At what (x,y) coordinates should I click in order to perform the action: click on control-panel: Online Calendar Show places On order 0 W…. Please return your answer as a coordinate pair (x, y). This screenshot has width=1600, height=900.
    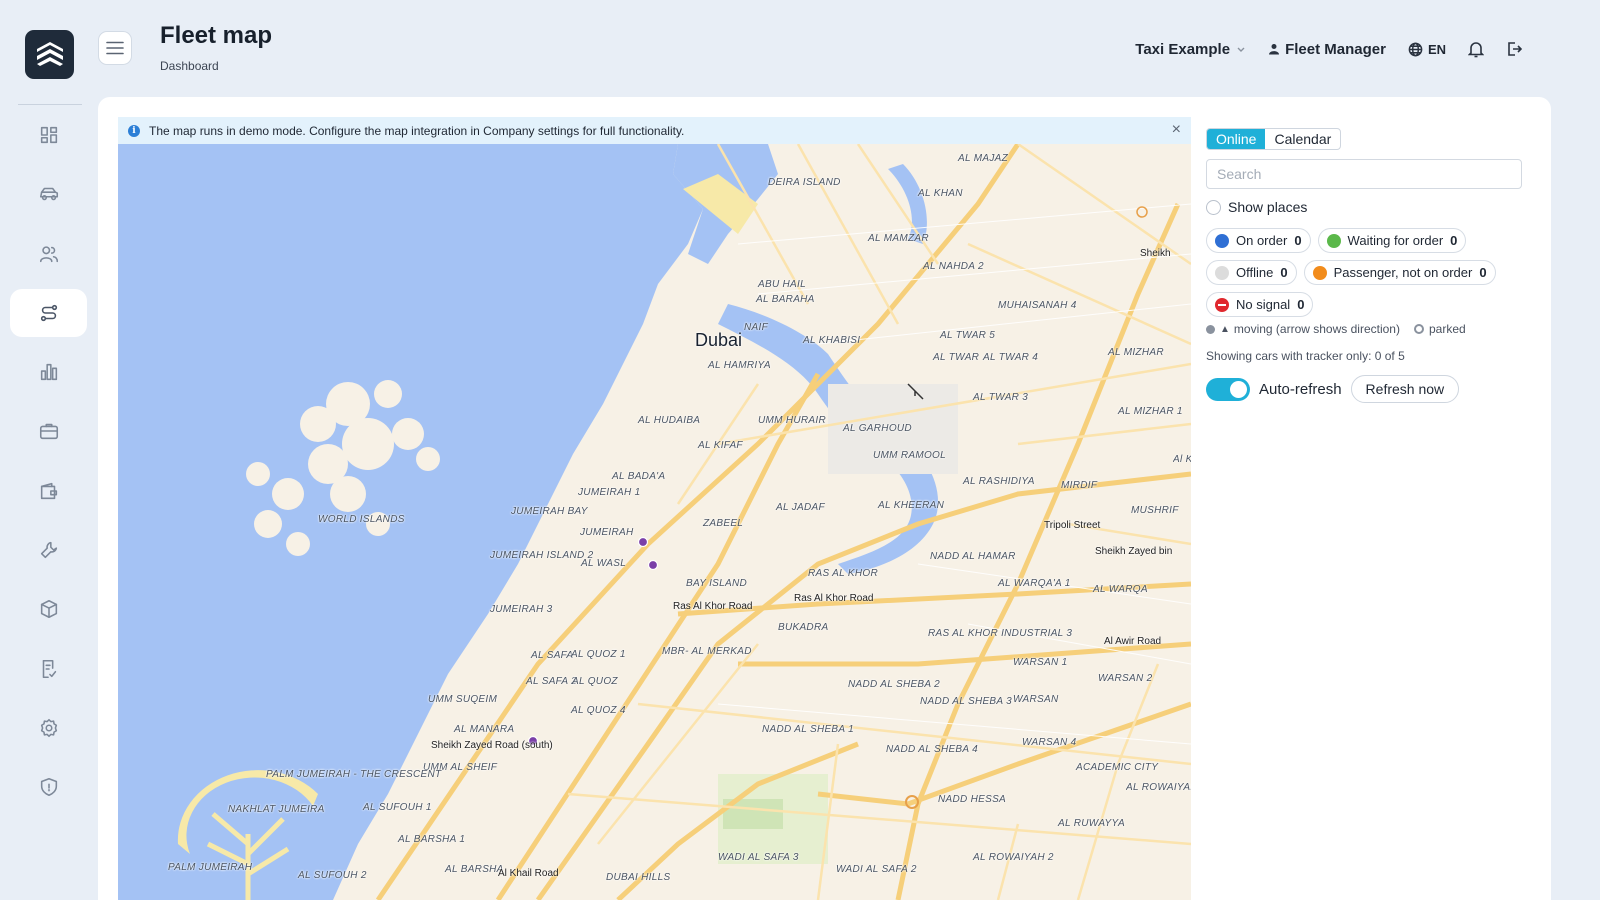
    Looking at the image, I should click on (1371, 265).